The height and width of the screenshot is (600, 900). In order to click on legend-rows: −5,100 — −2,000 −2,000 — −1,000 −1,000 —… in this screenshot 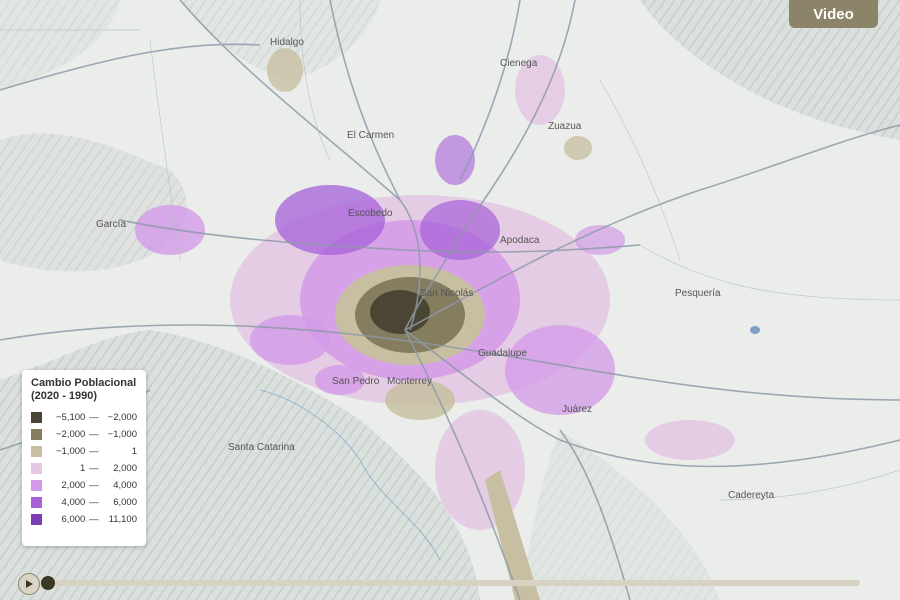, I will do `click(84, 468)`.